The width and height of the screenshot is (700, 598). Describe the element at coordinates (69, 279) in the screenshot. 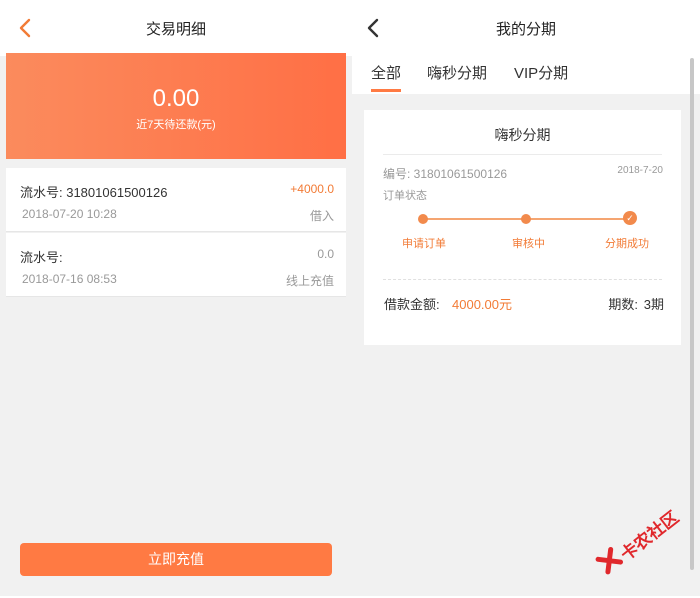

I see `transaction-date: 2018-07-16 08:53` at that location.